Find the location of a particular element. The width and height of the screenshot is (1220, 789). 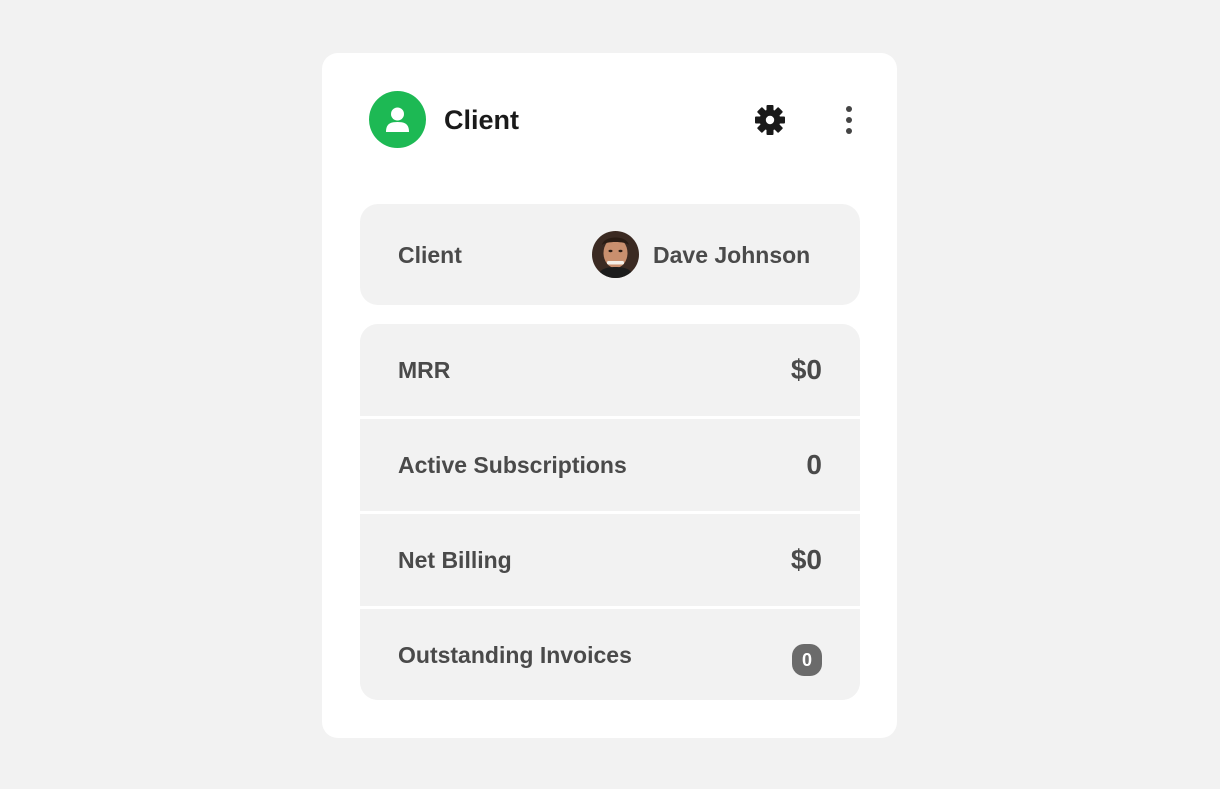

stat-row-outstanding-invoices: Outstanding Invoices 0 is located at coordinates (610, 654).